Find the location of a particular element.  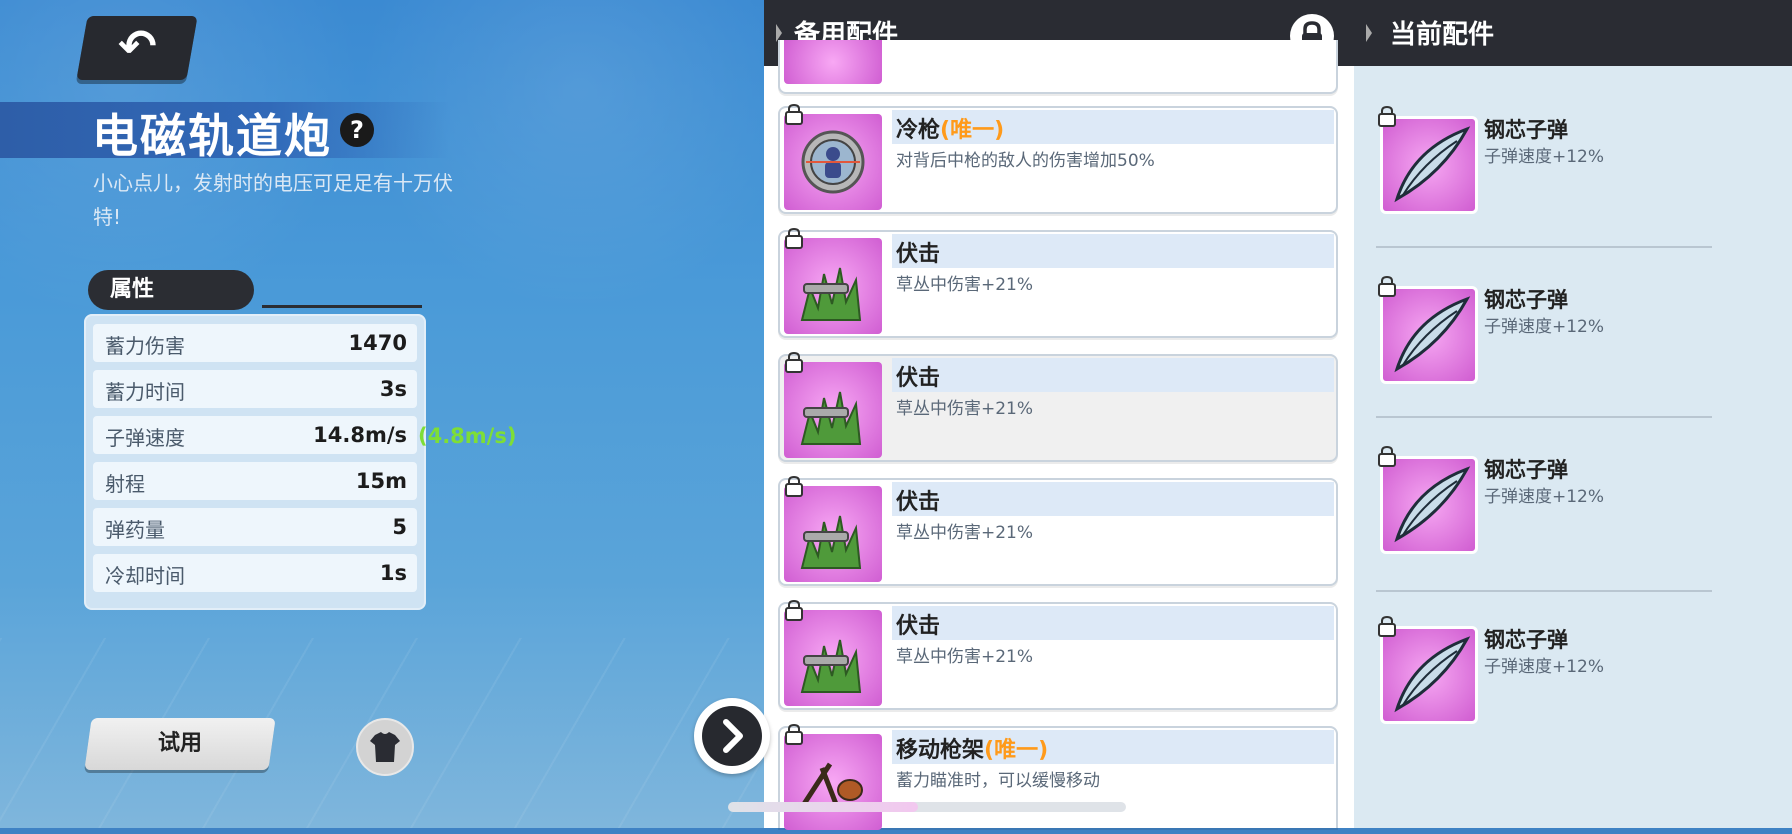

part-description: 对背后中枪的敌人的伤害增加50% is located at coordinates (1025, 161).